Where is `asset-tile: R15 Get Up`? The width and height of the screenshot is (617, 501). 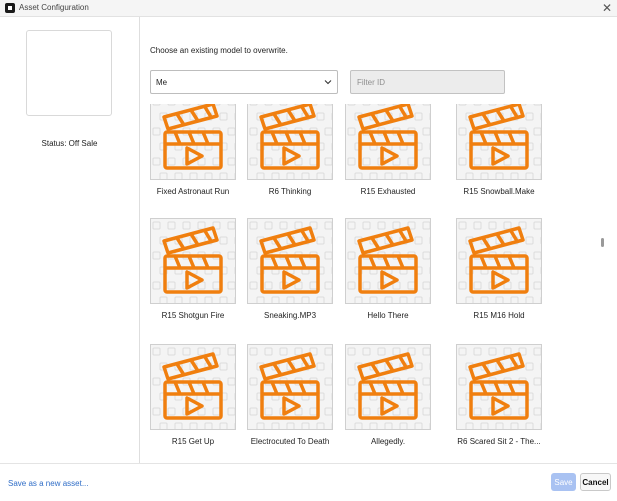
asset-tile: R15 Get Up is located at coordinates (193, 399).